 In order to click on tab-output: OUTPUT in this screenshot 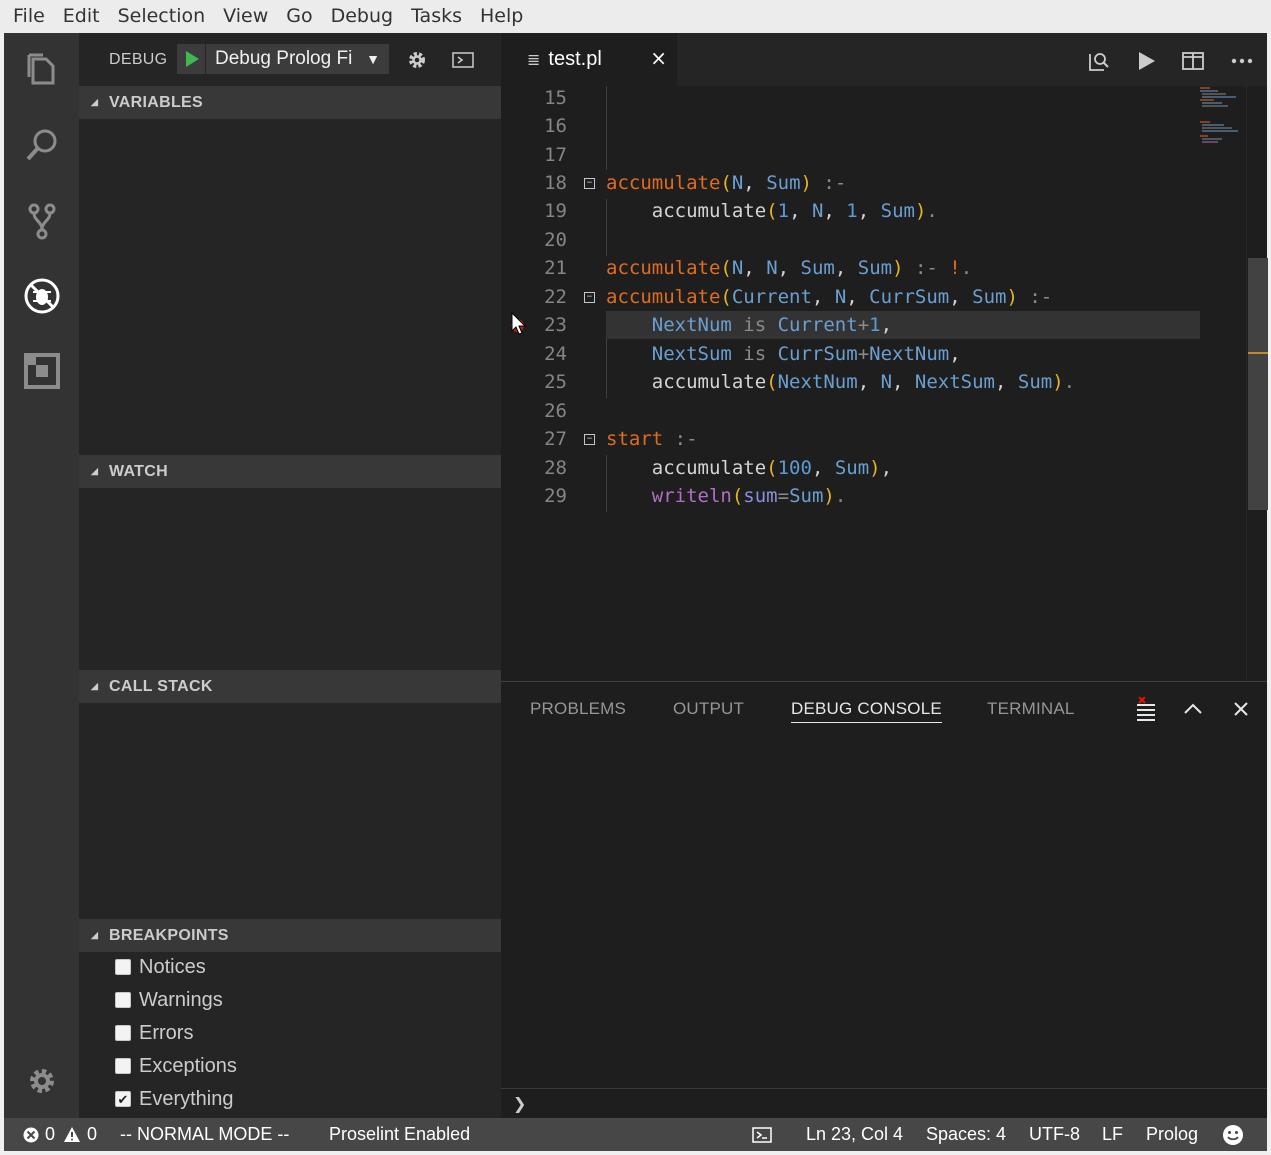, I will do `click(708, 709)`.